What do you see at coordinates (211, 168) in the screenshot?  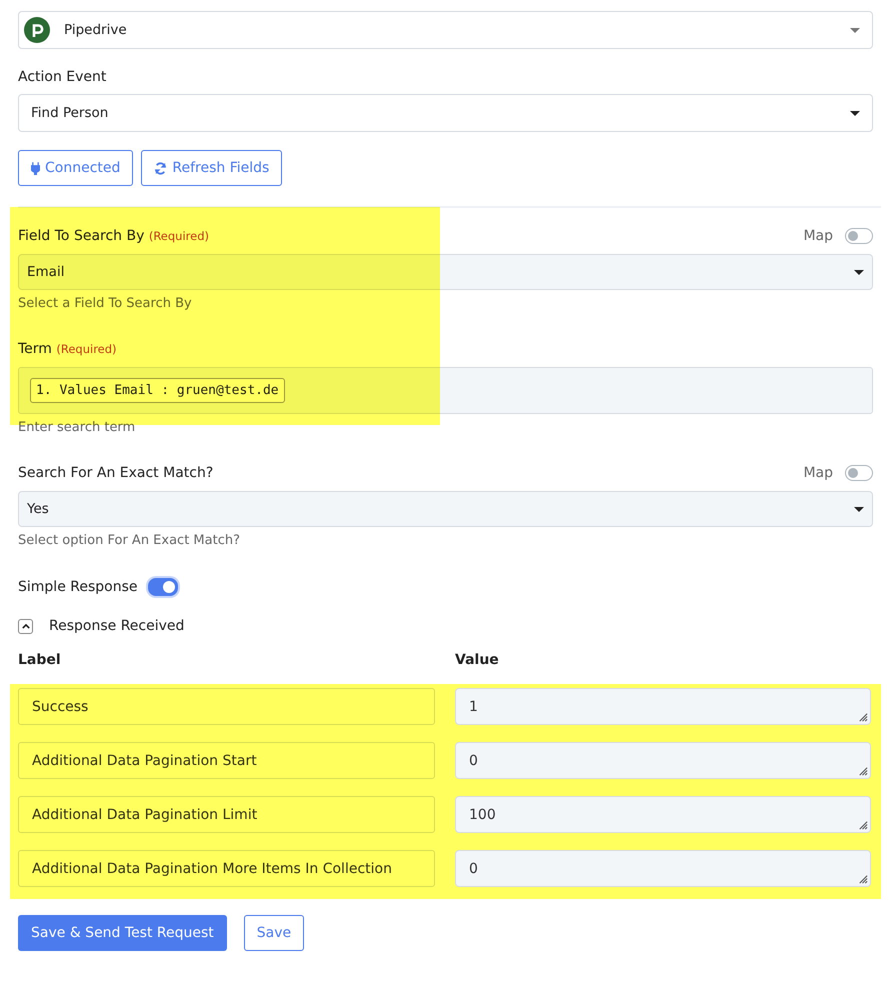 I see `refresh-fields-button: Refresh Fields` at bounding box center [211, 168].